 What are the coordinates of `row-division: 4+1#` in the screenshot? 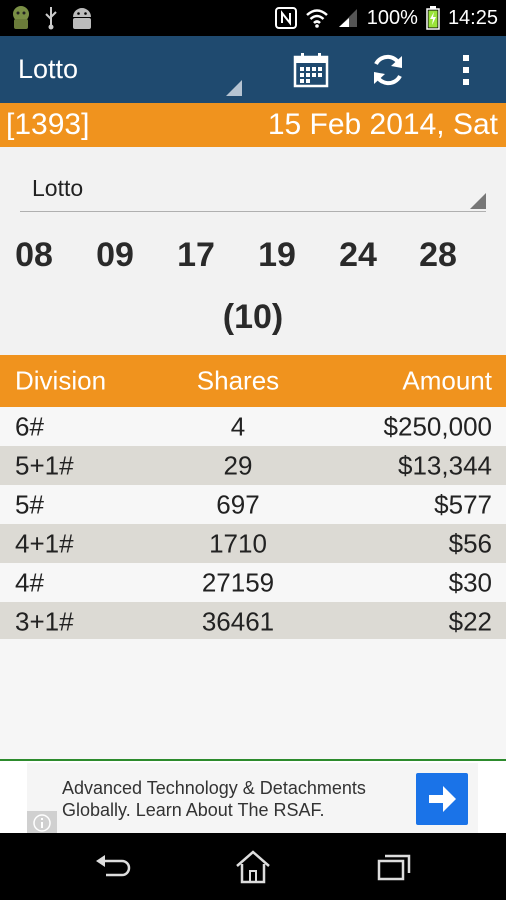 It's located at (44, 543).